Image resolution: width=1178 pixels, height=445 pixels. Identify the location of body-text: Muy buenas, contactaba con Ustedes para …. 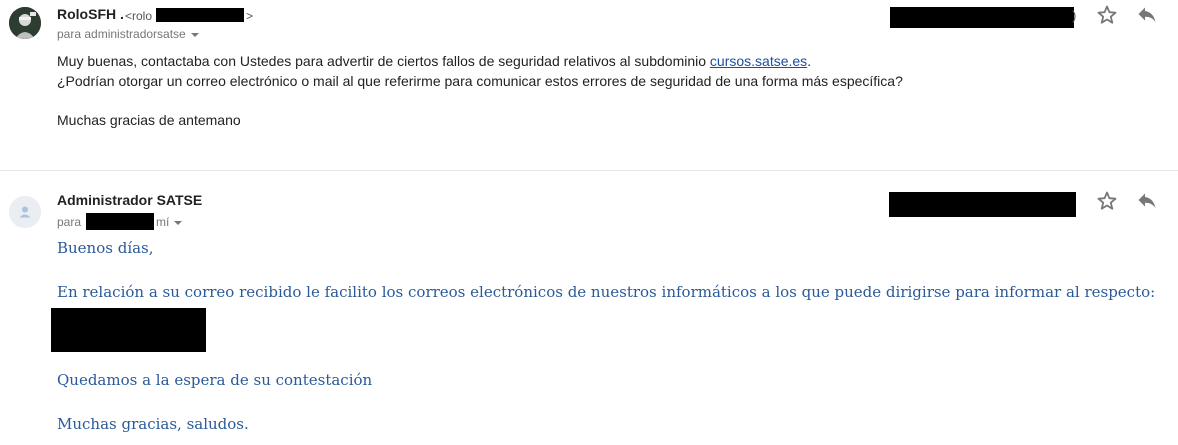
(383, 61).